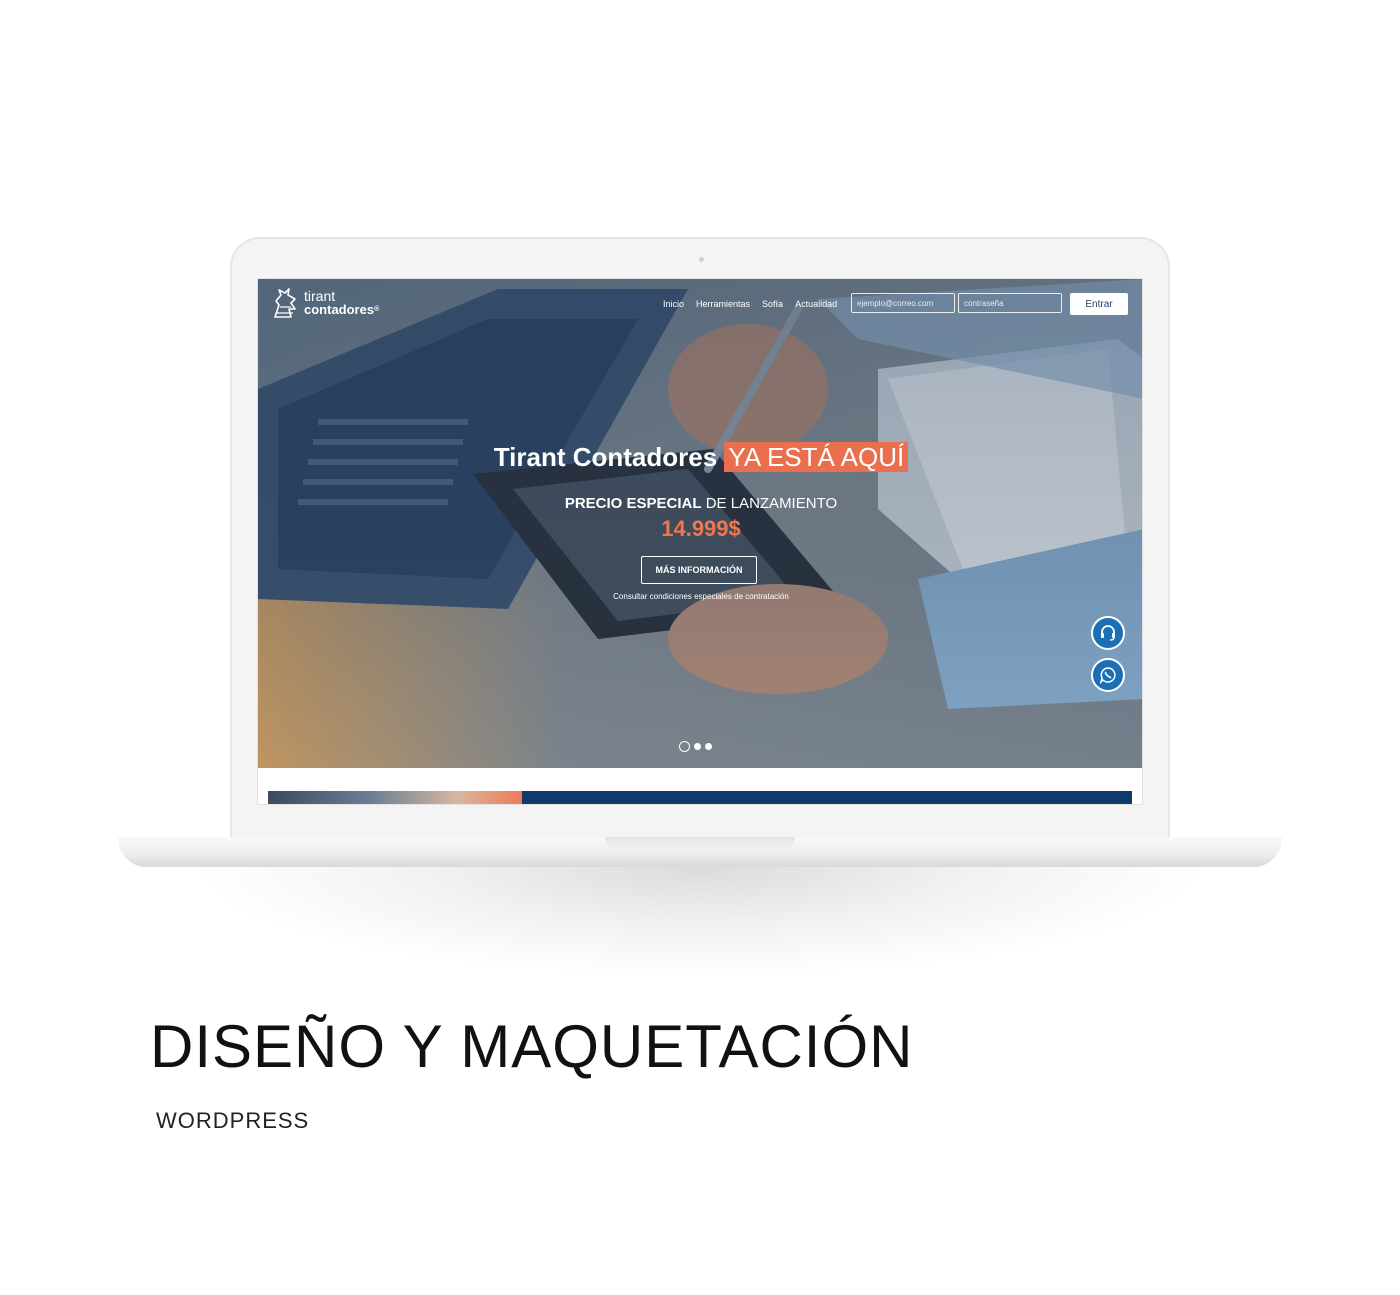 The width and height of the screenshot is (1400, 1295). Describe the element at coordinates (701, 528) in the screenshot. I see `hero-price: 14.999$` at that location.